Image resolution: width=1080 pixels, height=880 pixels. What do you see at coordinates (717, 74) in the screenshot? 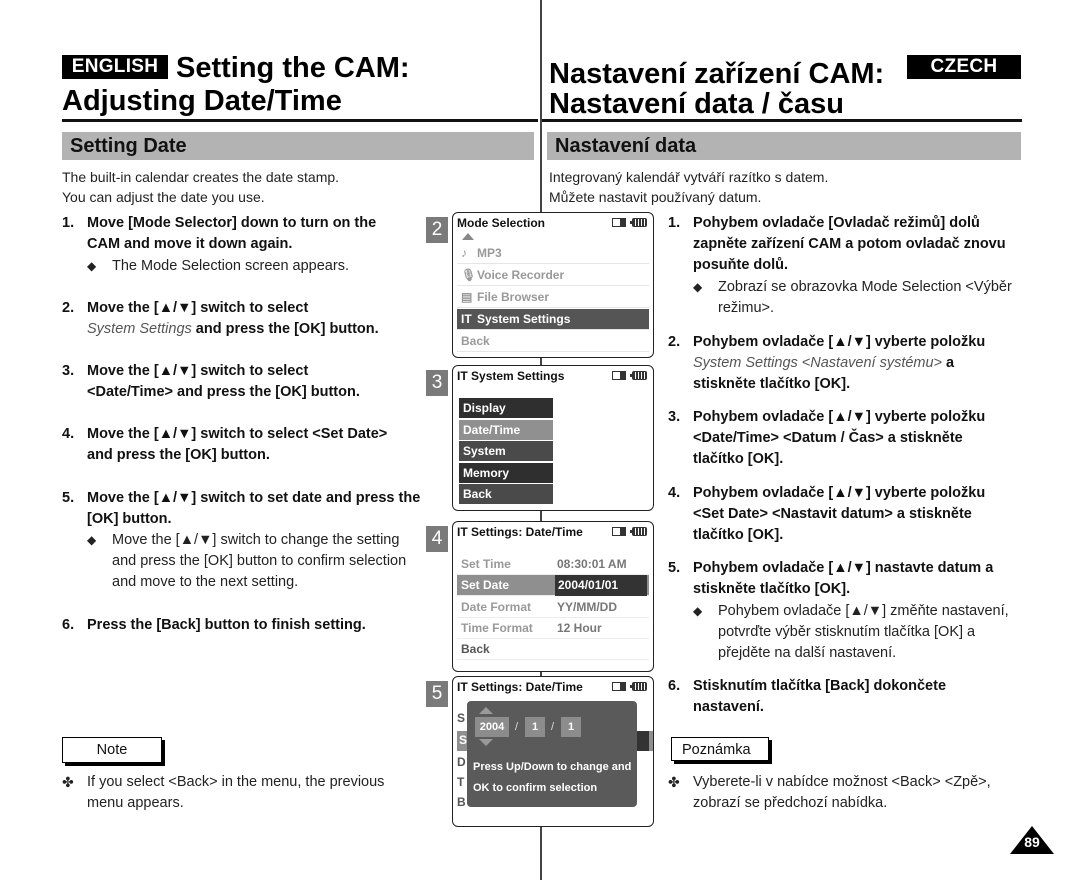
I see `czech-title-line1: Nastavení zařízení CAM:` at bounding box center [717, 74].